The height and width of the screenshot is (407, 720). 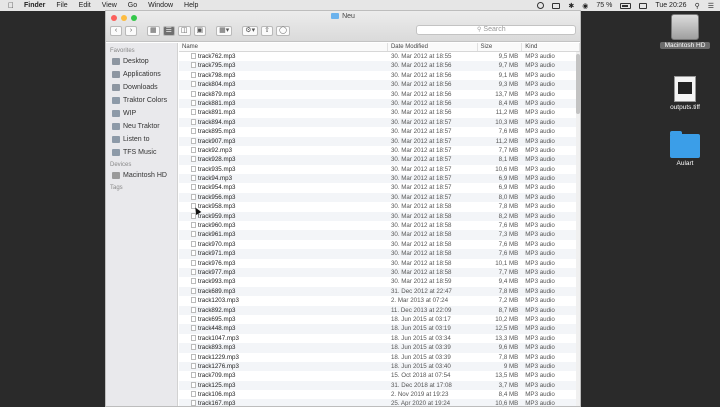 I want to click on back-button: ‹, so click(x=116, y=31).